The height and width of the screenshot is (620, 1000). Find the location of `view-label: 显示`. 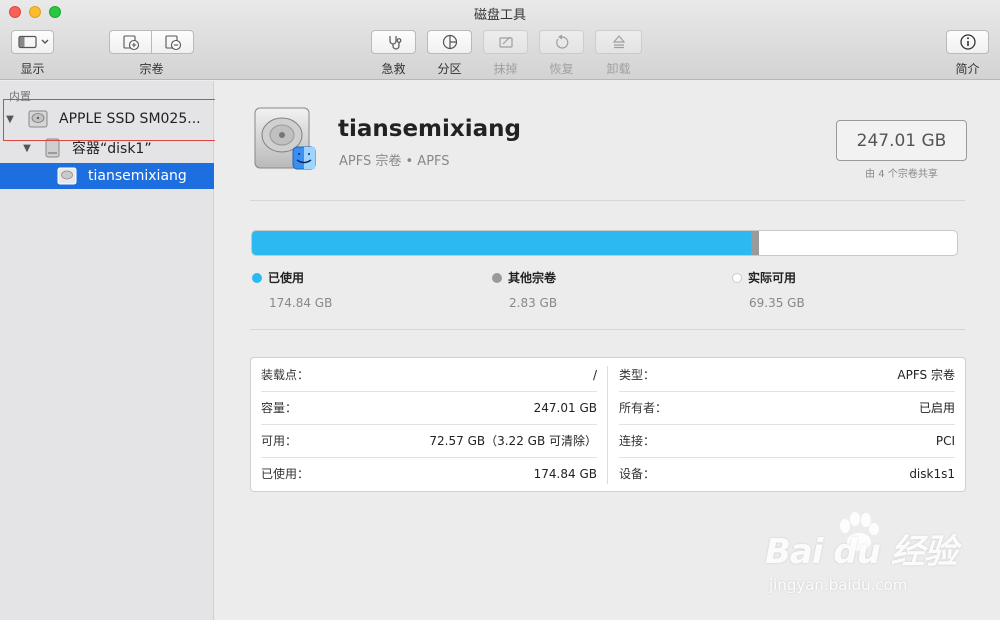

view-label: 显示 is located at coordinates (32, 69).